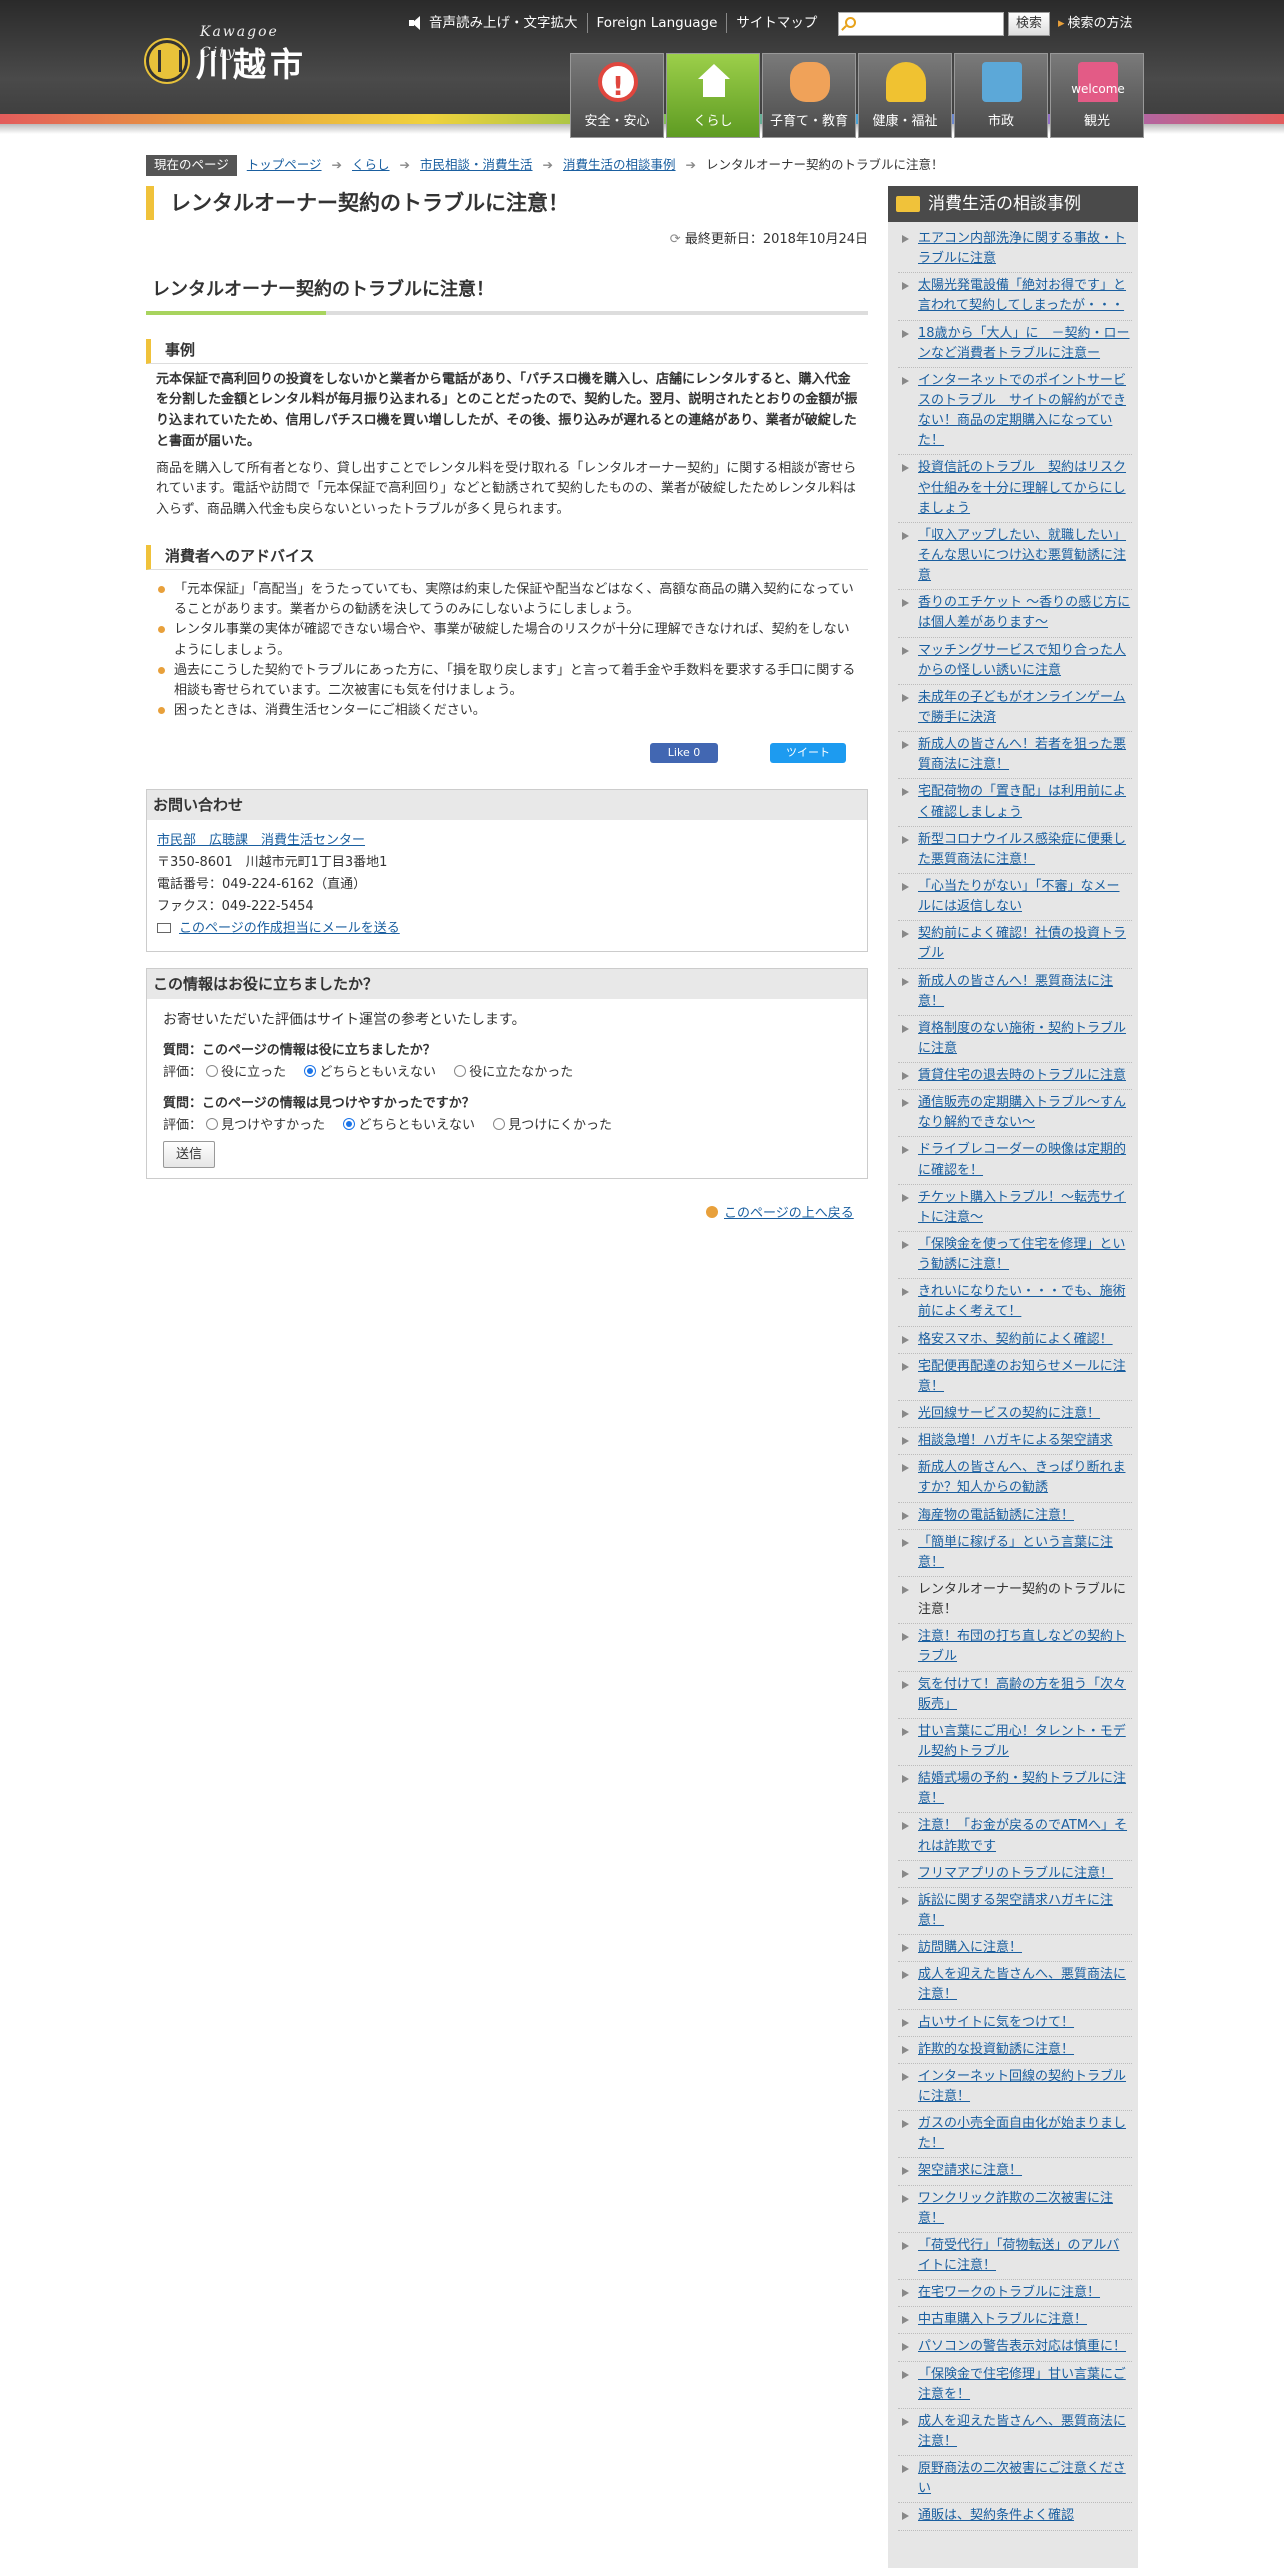  I want to click on sidebar-item: ドライブレコーダーの映像は定期的に確認を！, so click(1015, 1161).